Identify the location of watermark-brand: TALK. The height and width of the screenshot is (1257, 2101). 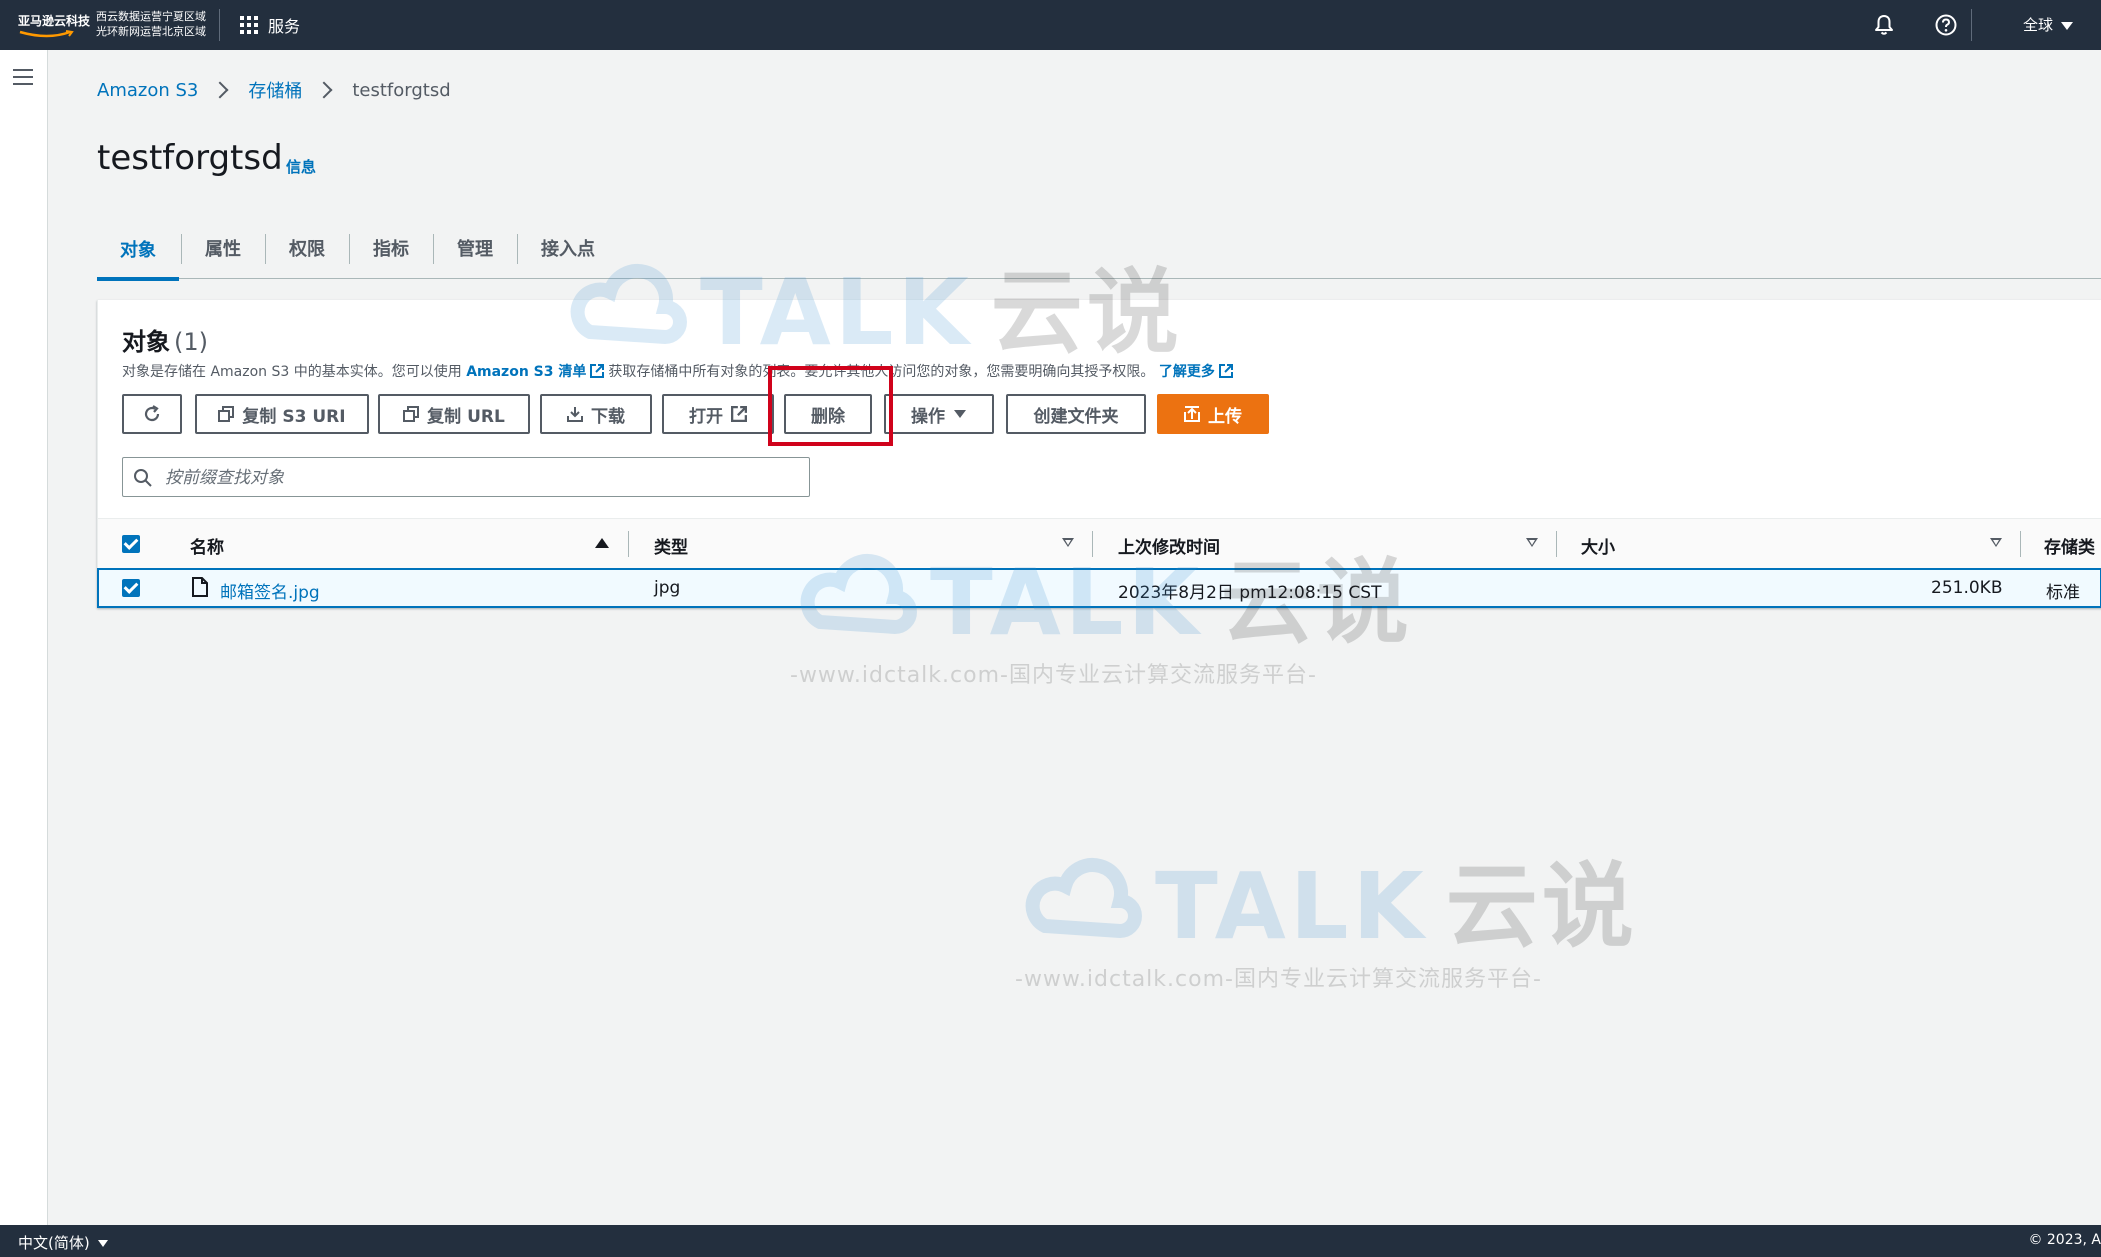
(1291, 906).